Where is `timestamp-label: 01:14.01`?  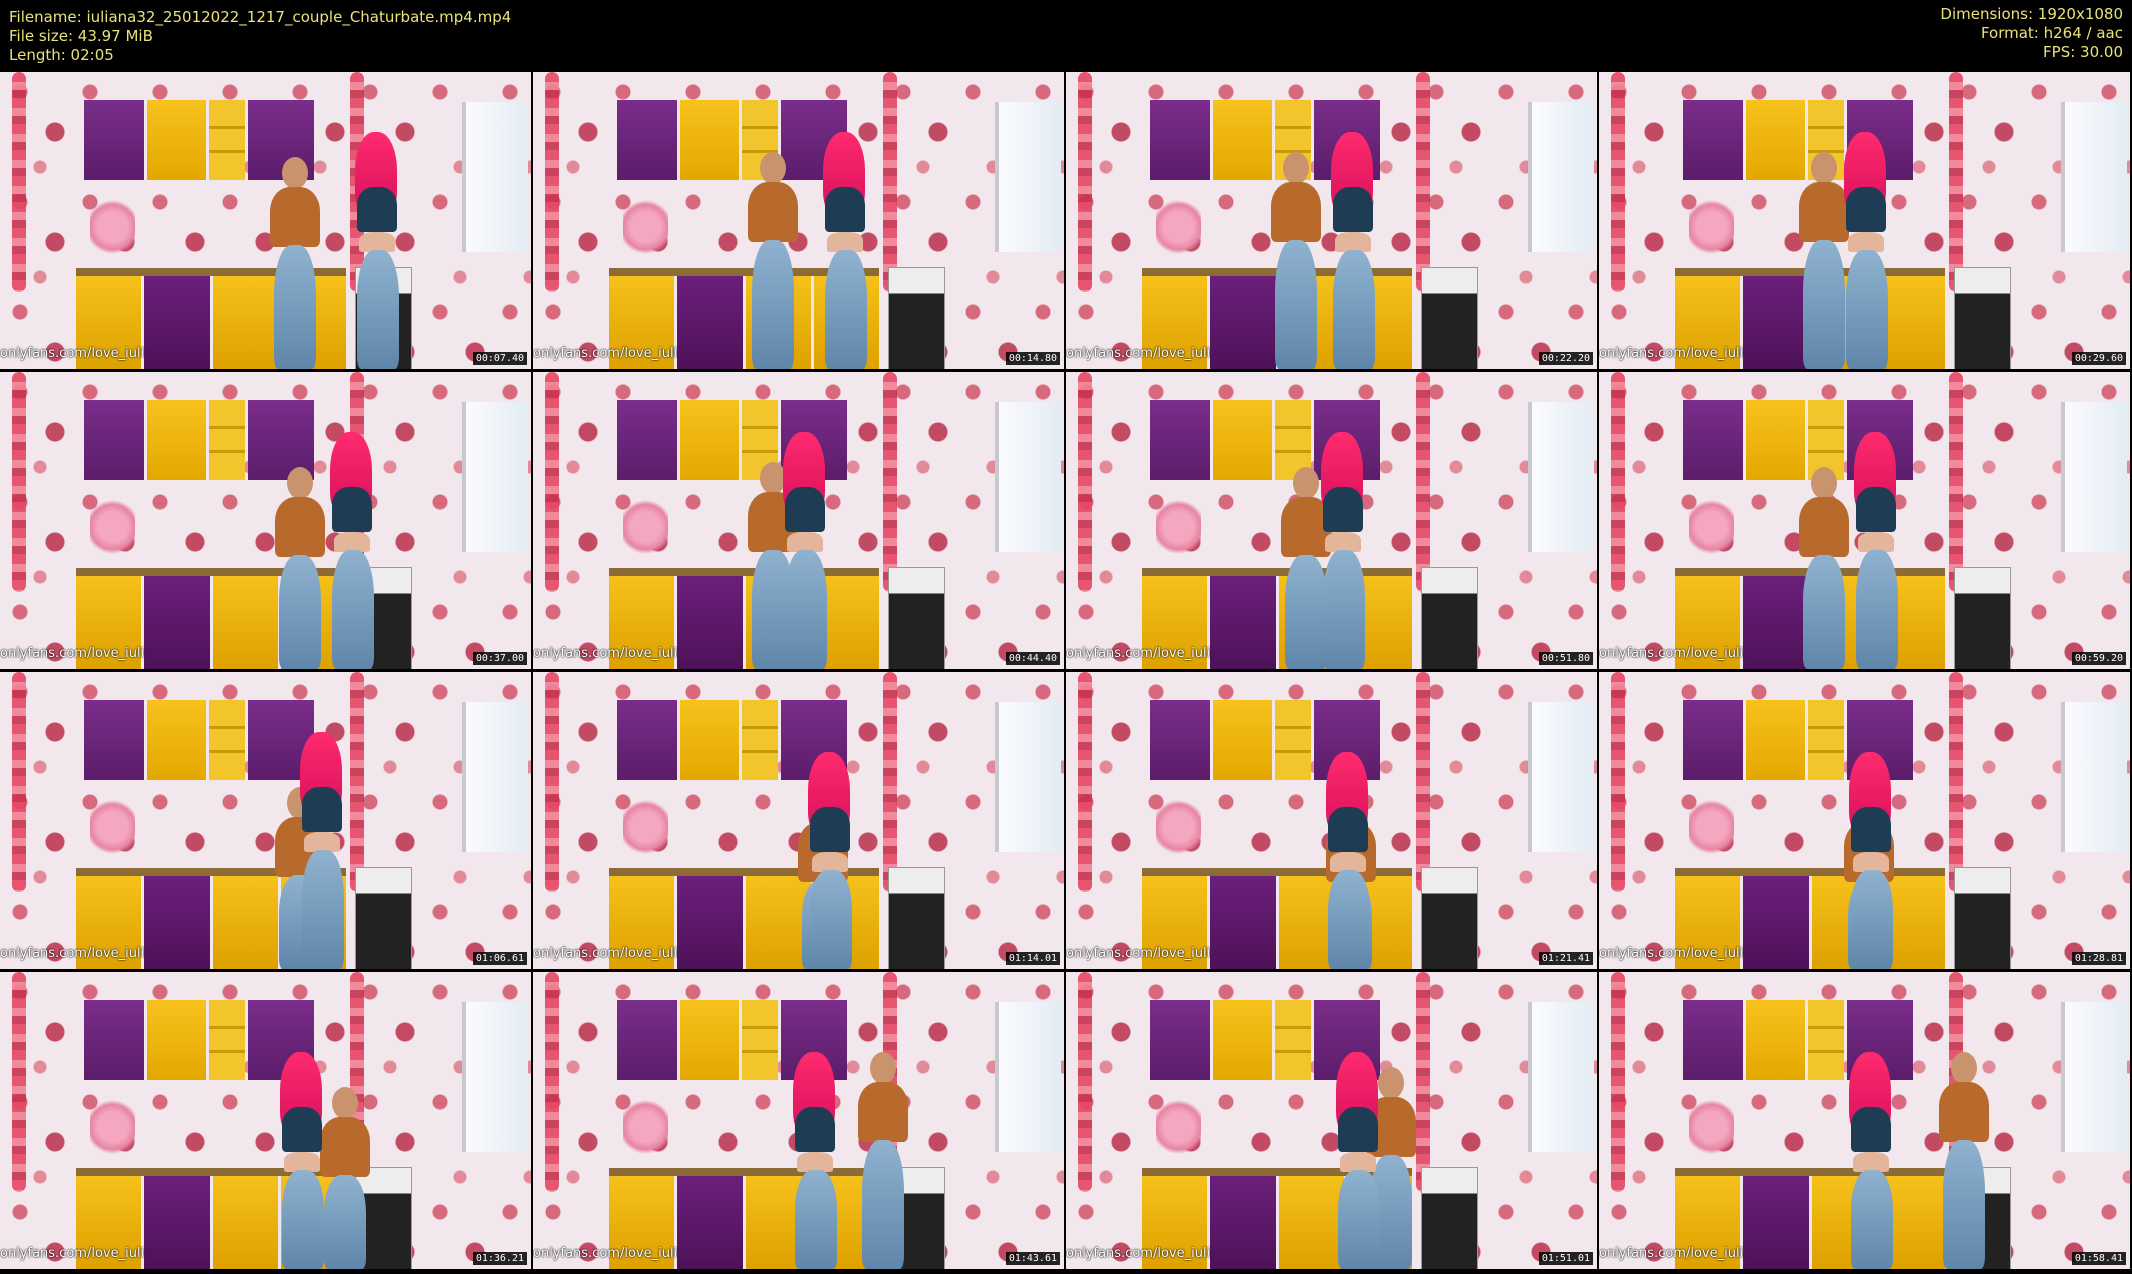 timestamp-label: 01:14.01 is located at coordinates (1032, 958).